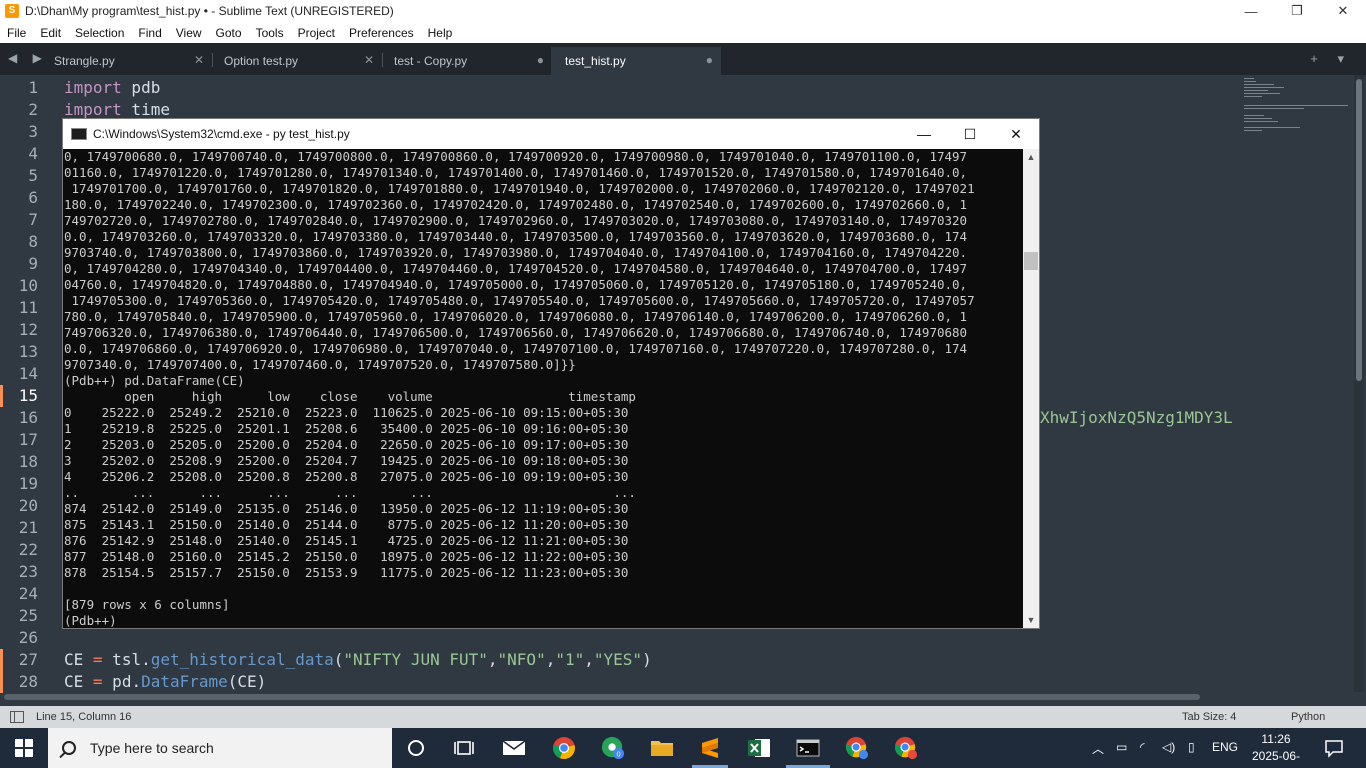 The image size is (1366, 768). What do you see at coordinates (710, 748) in the screenshot?
I see `sublime-text-taskbar-icon` at bounding box center [710, 748].